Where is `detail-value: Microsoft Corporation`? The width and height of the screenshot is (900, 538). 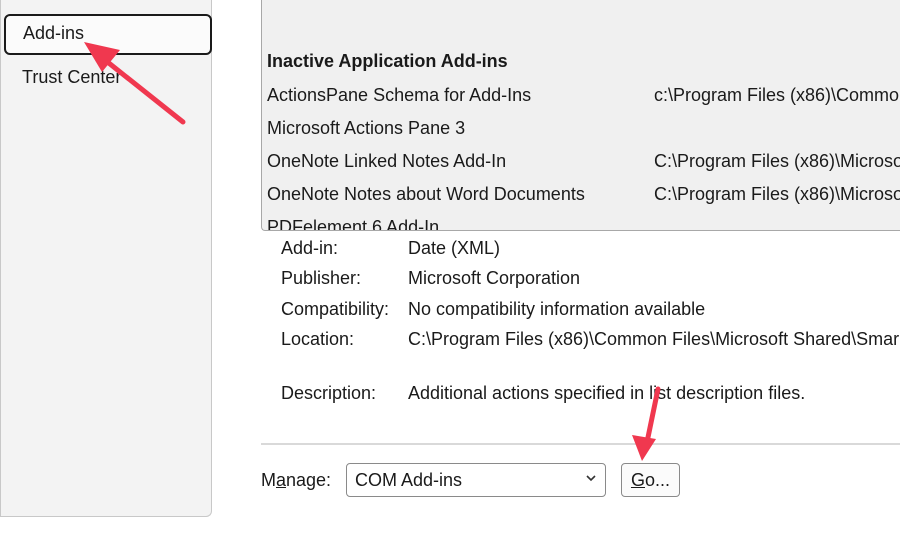 detail-value: Microsoft Corporation is located at coordinates (494, 278).